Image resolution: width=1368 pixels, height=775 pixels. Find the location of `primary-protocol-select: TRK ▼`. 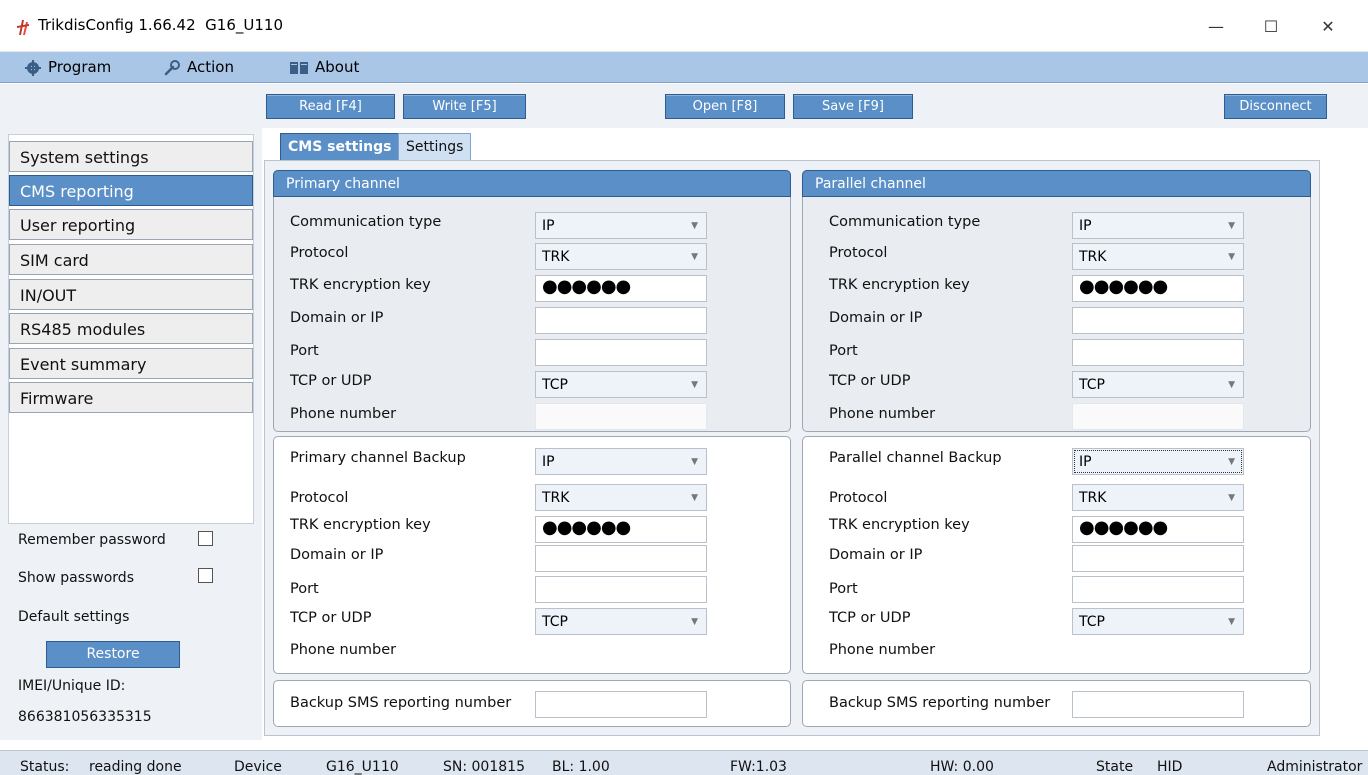

primary-protocol-select: TRK ▼ is located at coordinates (621, 256).